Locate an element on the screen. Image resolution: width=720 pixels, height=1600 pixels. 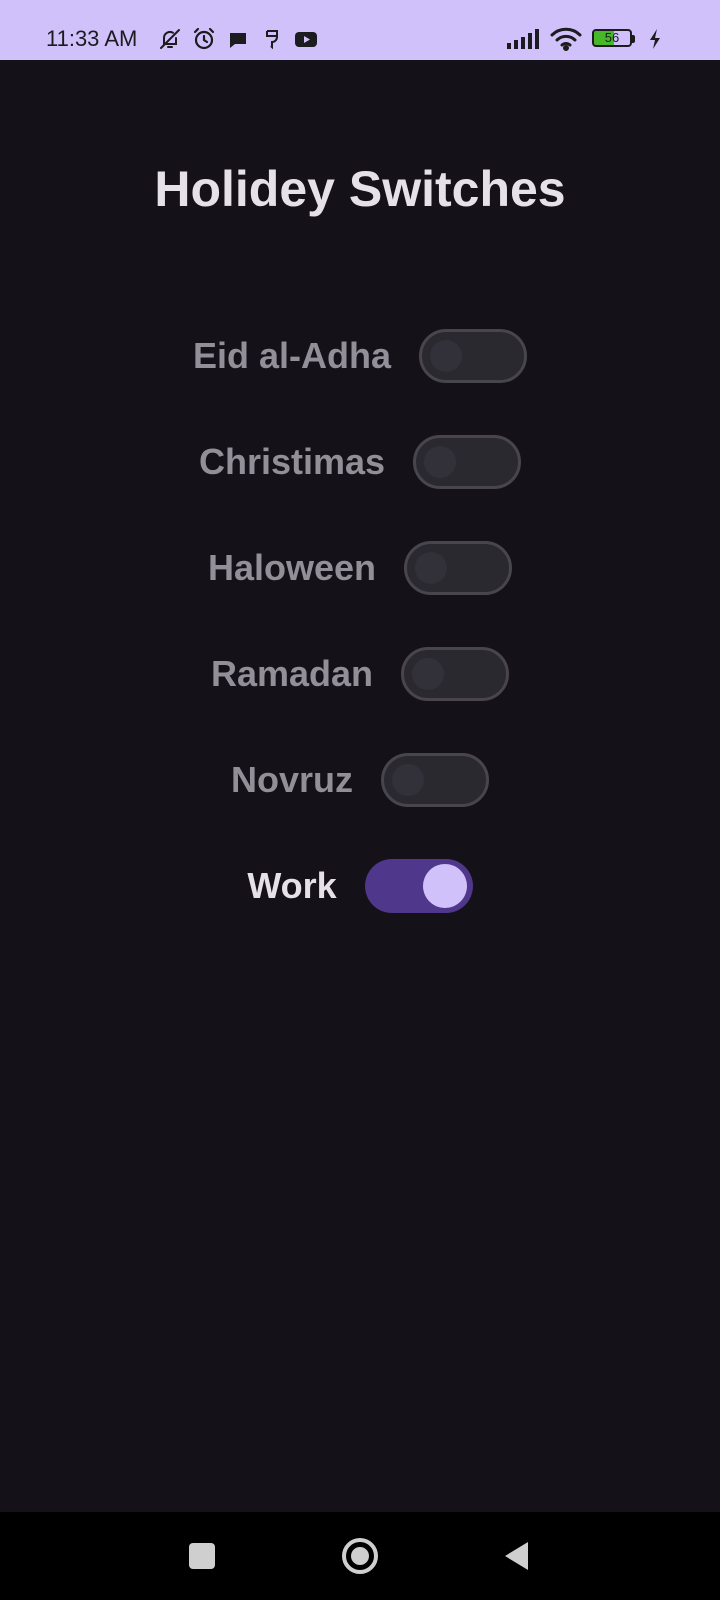
switch-label: Work is located at coordinates (292, 885).